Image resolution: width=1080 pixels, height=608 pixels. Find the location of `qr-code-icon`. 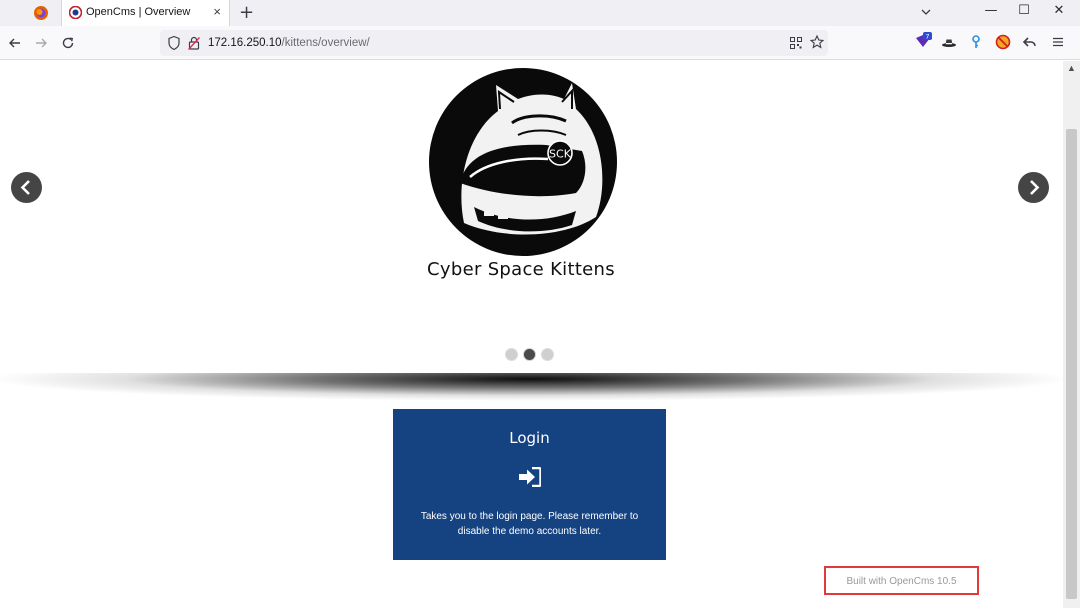

qr-code-icon is located at coordinates (796, 43).